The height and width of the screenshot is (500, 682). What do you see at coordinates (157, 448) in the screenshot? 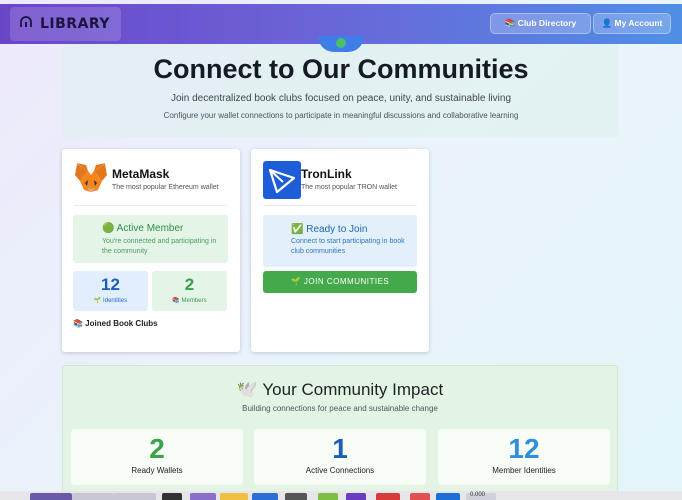
I see `metric-value: 2` at bounding box center [157, 448].